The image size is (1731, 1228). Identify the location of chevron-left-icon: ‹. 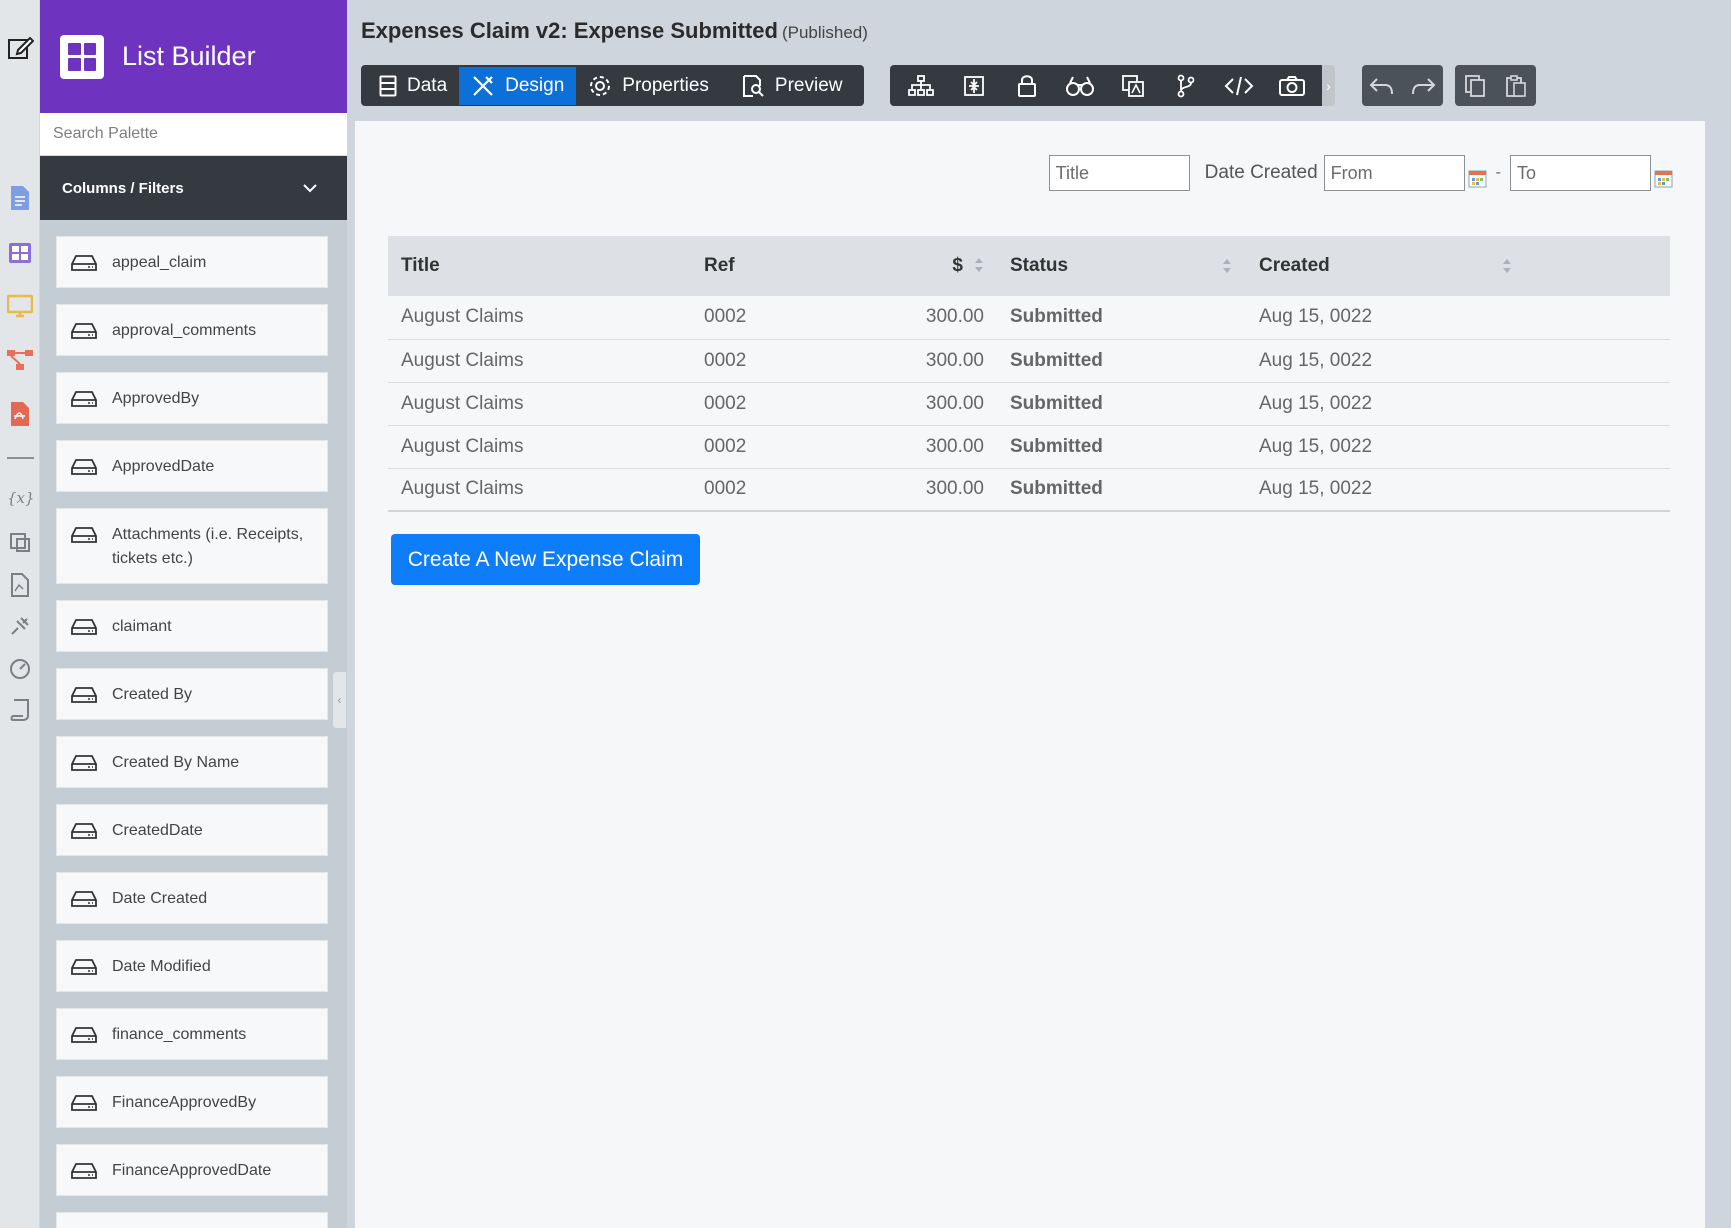
(339, 700).